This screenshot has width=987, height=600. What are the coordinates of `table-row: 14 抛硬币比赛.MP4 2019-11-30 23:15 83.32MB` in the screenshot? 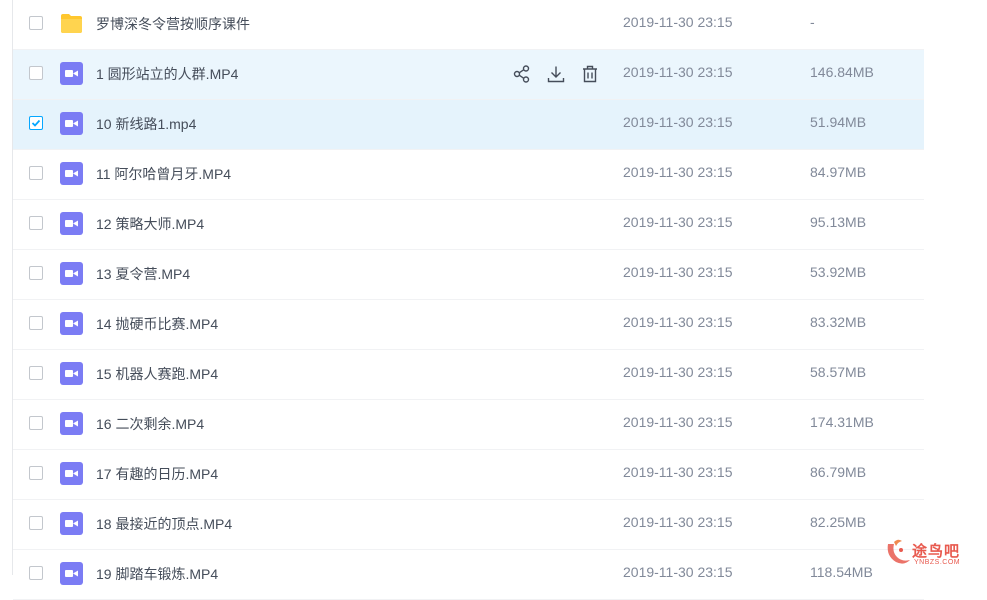 It's located at (468, 325).